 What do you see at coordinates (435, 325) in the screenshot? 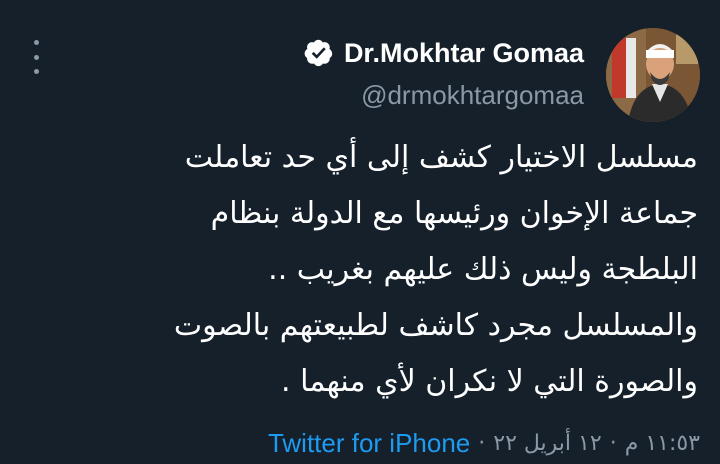
I see `tweet-line: والمسلسل مجرد كاشف لطبيعتهم بالصوت` at bounding box center [435, 325].